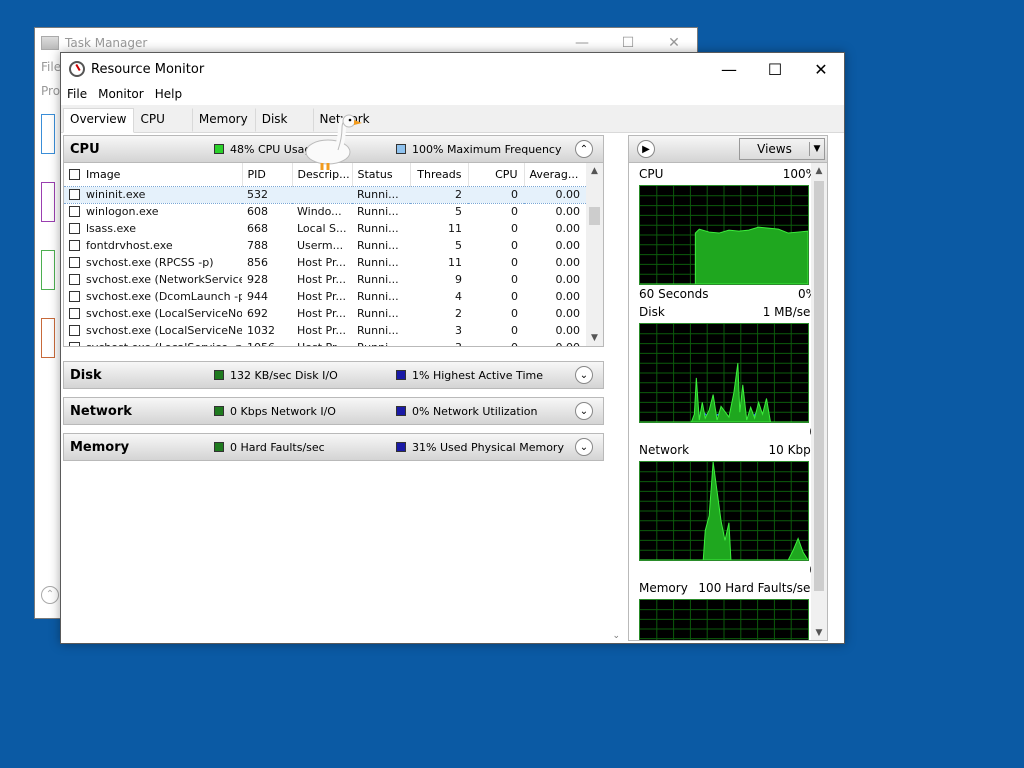 This screenshot has width=1024, height=768. Describe the element at coordinates (48, 270) in the screenshot. I see `sidebar-disk-thumb` at that location.